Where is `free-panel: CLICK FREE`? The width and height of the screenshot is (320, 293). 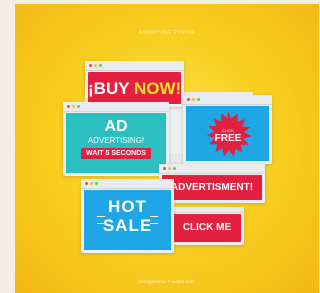
free-panel: CLICK FREE is located at coordinates (227, 133).